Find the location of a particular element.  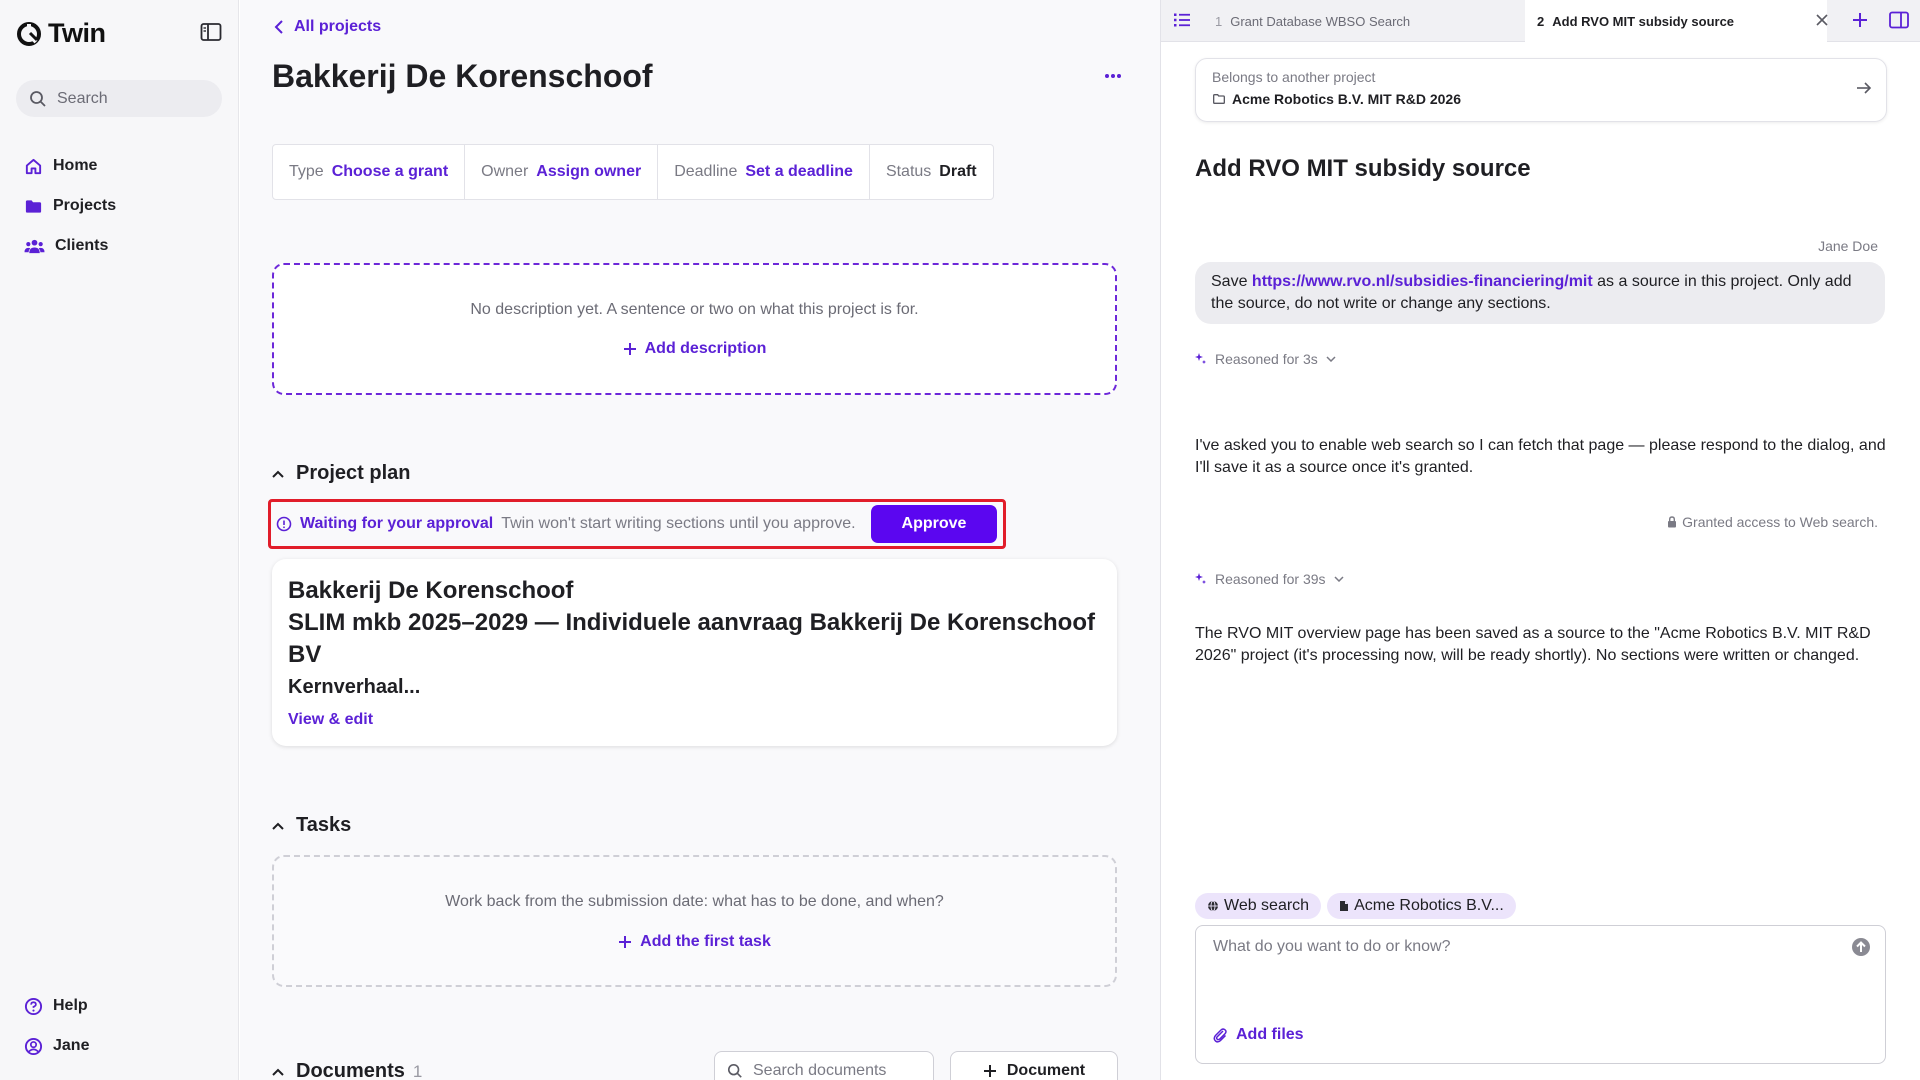

tasks-toggle: Tasks is located at coordinates (311, 825).